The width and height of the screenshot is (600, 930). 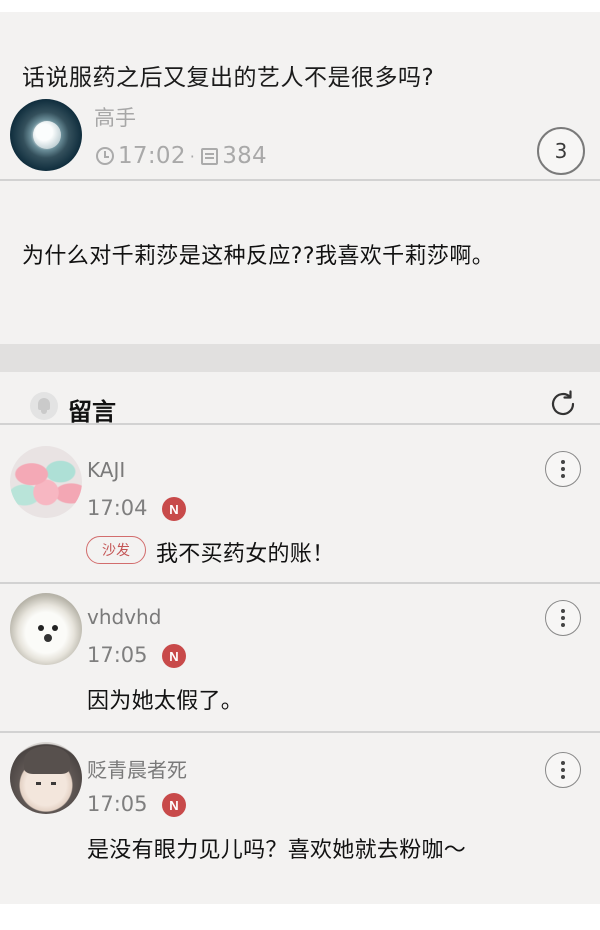 What do you see at coordinates (561, 151) in the screenshot?
I see `reply-count-button: 3` at bounding box center [561, 151].